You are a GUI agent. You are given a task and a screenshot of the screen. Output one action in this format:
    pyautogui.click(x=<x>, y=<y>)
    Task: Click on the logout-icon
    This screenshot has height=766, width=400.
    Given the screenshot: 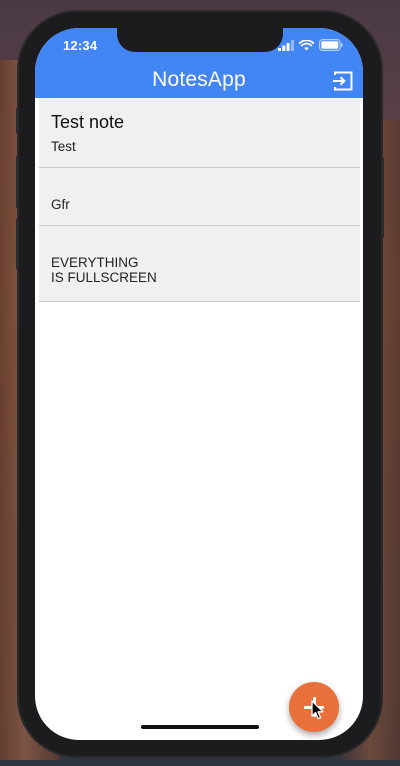 What is the action you would take?
    pyautogui.click(x=343, y=81)
    